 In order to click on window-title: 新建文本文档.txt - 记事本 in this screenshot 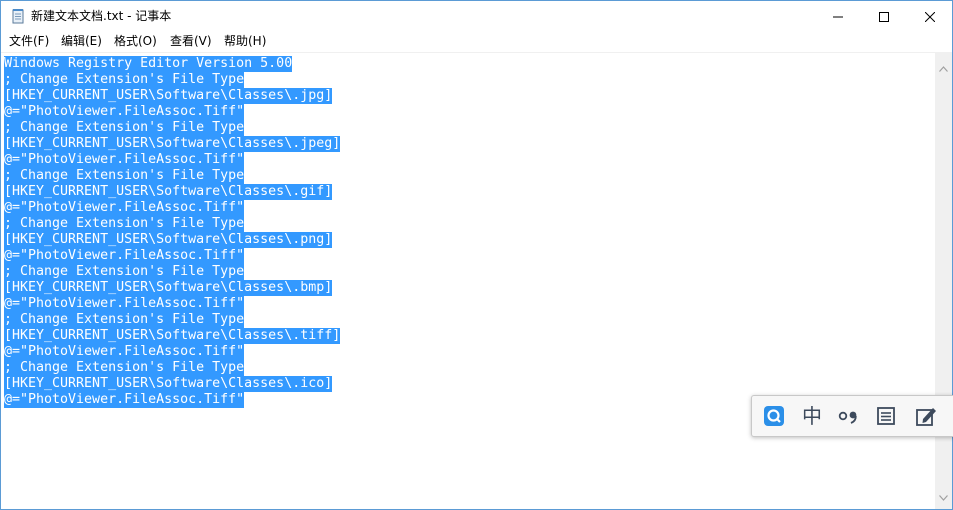, I will do `click(101, 16)`.